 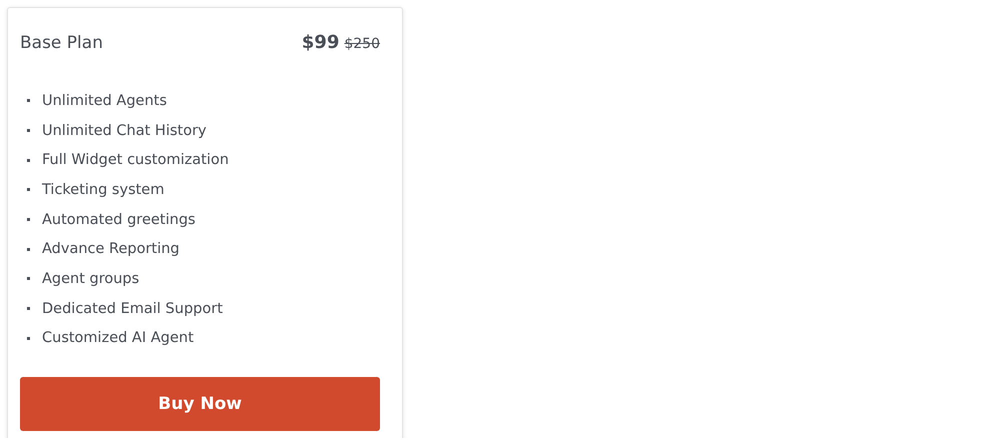 I want to click on feature-text: Automated greetings, so click(x=119, y=220).